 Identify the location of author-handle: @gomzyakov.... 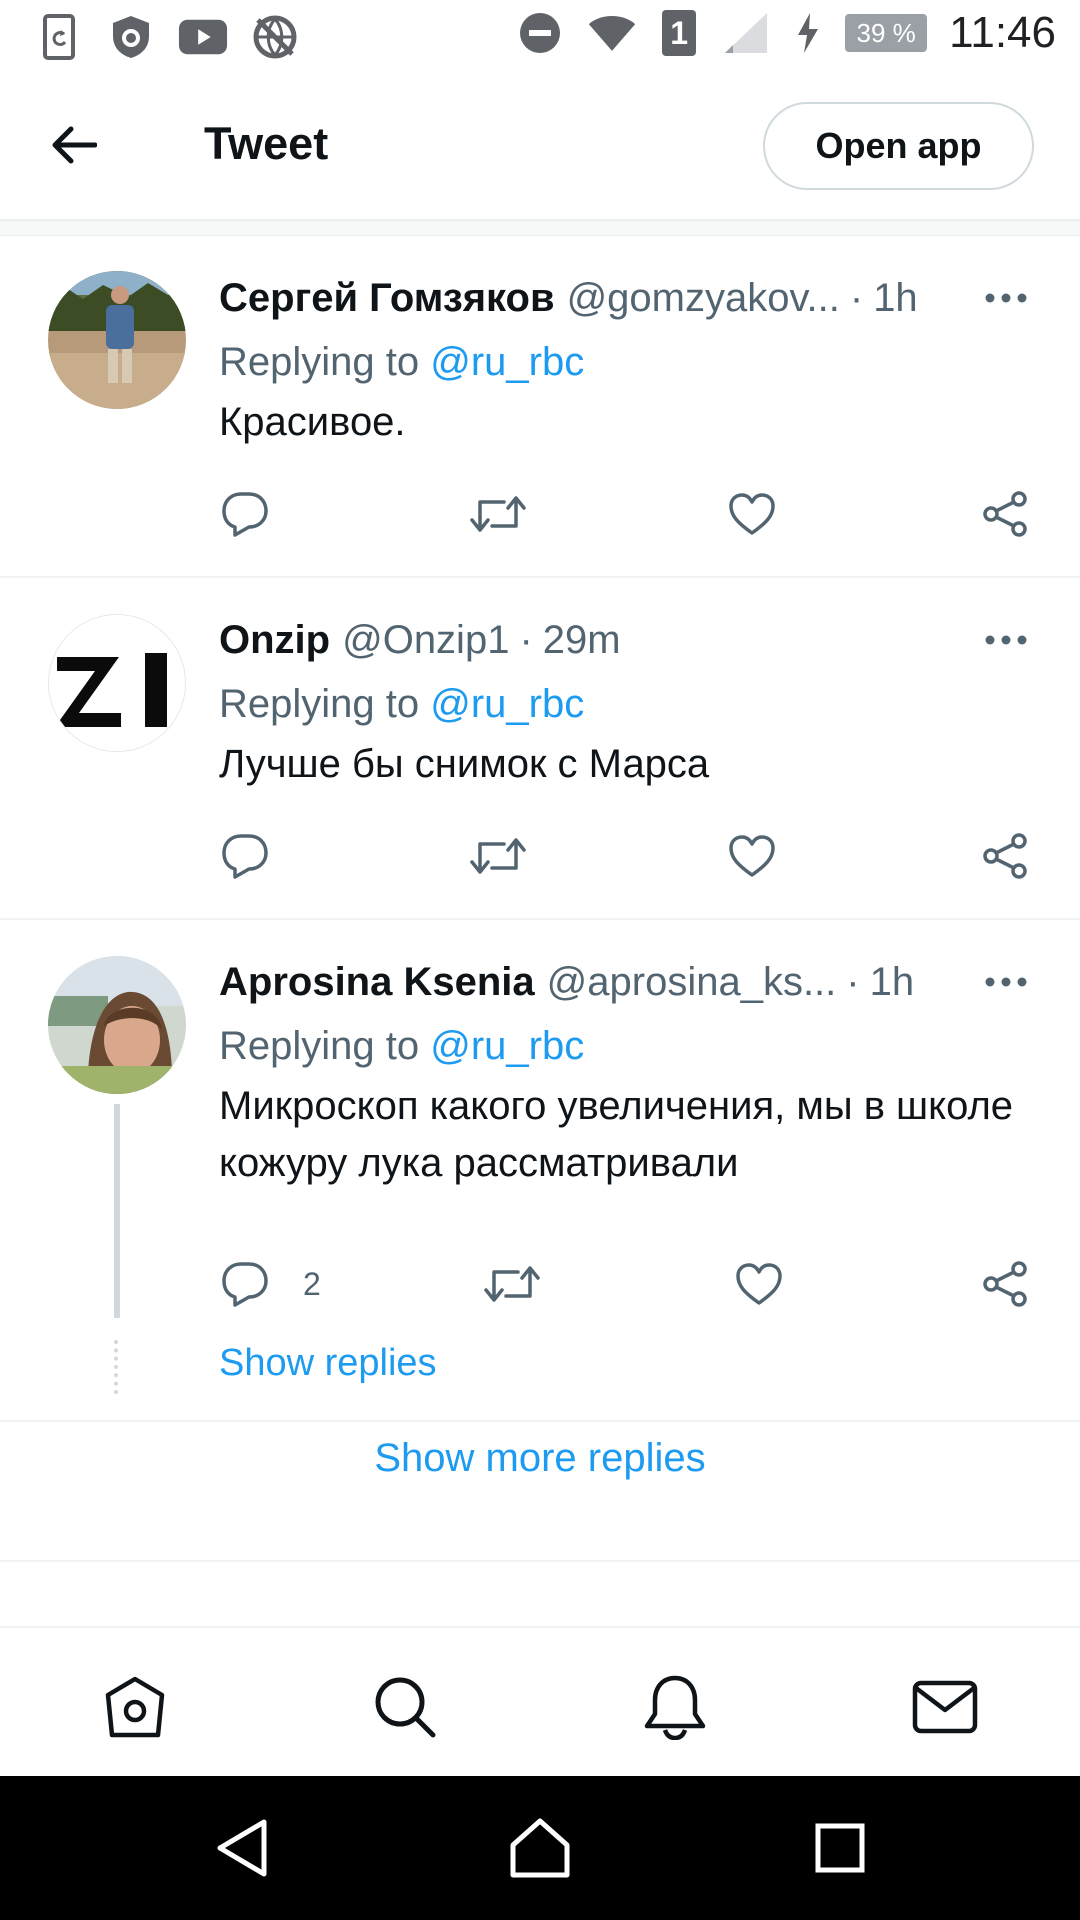
(703, 298).